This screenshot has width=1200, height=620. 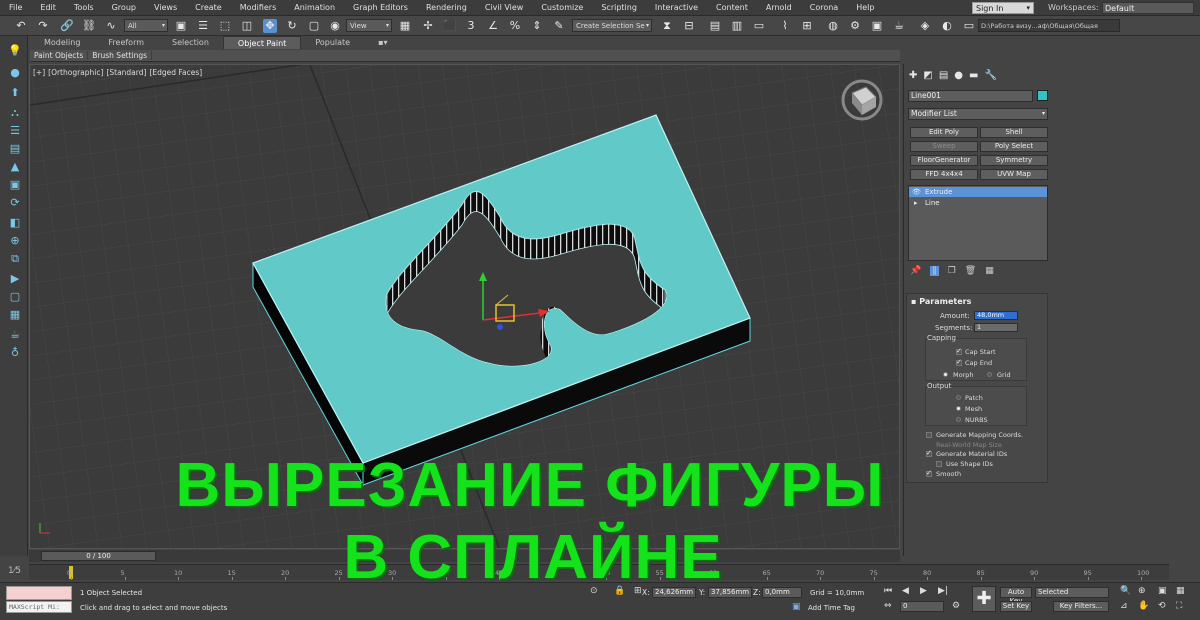 What do you see at coordinates (916, 192) in the screenshot?
I see `eye-icon: 👁` at bounding box center [916, 192].